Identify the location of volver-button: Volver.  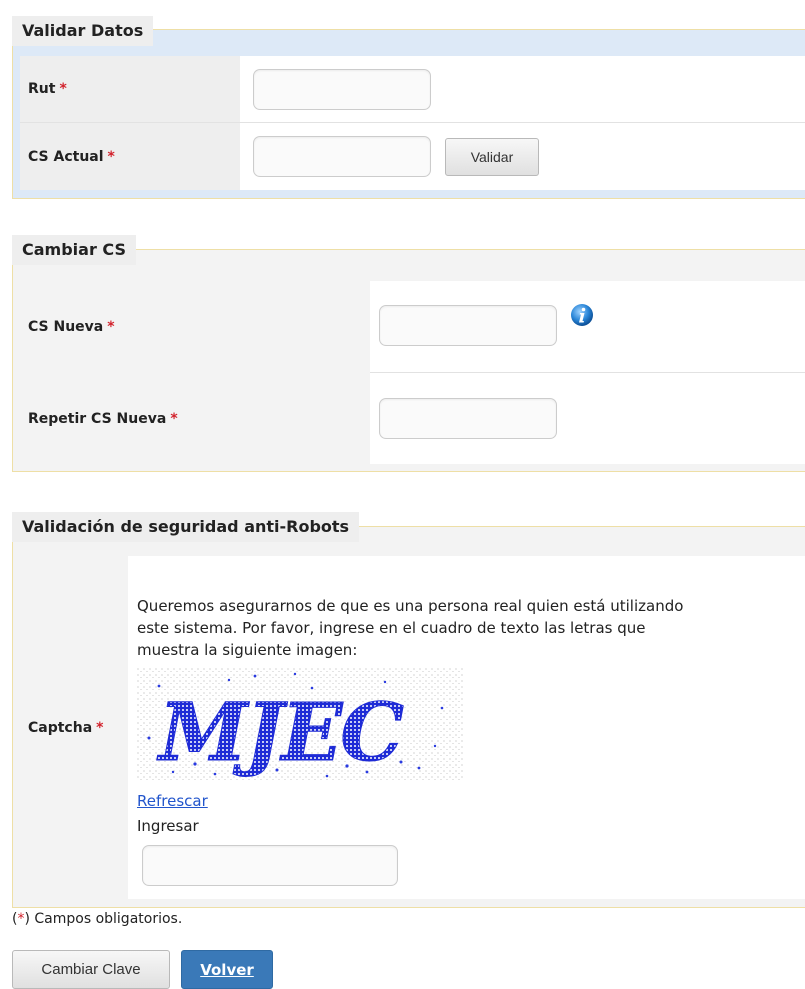
(227, 969).